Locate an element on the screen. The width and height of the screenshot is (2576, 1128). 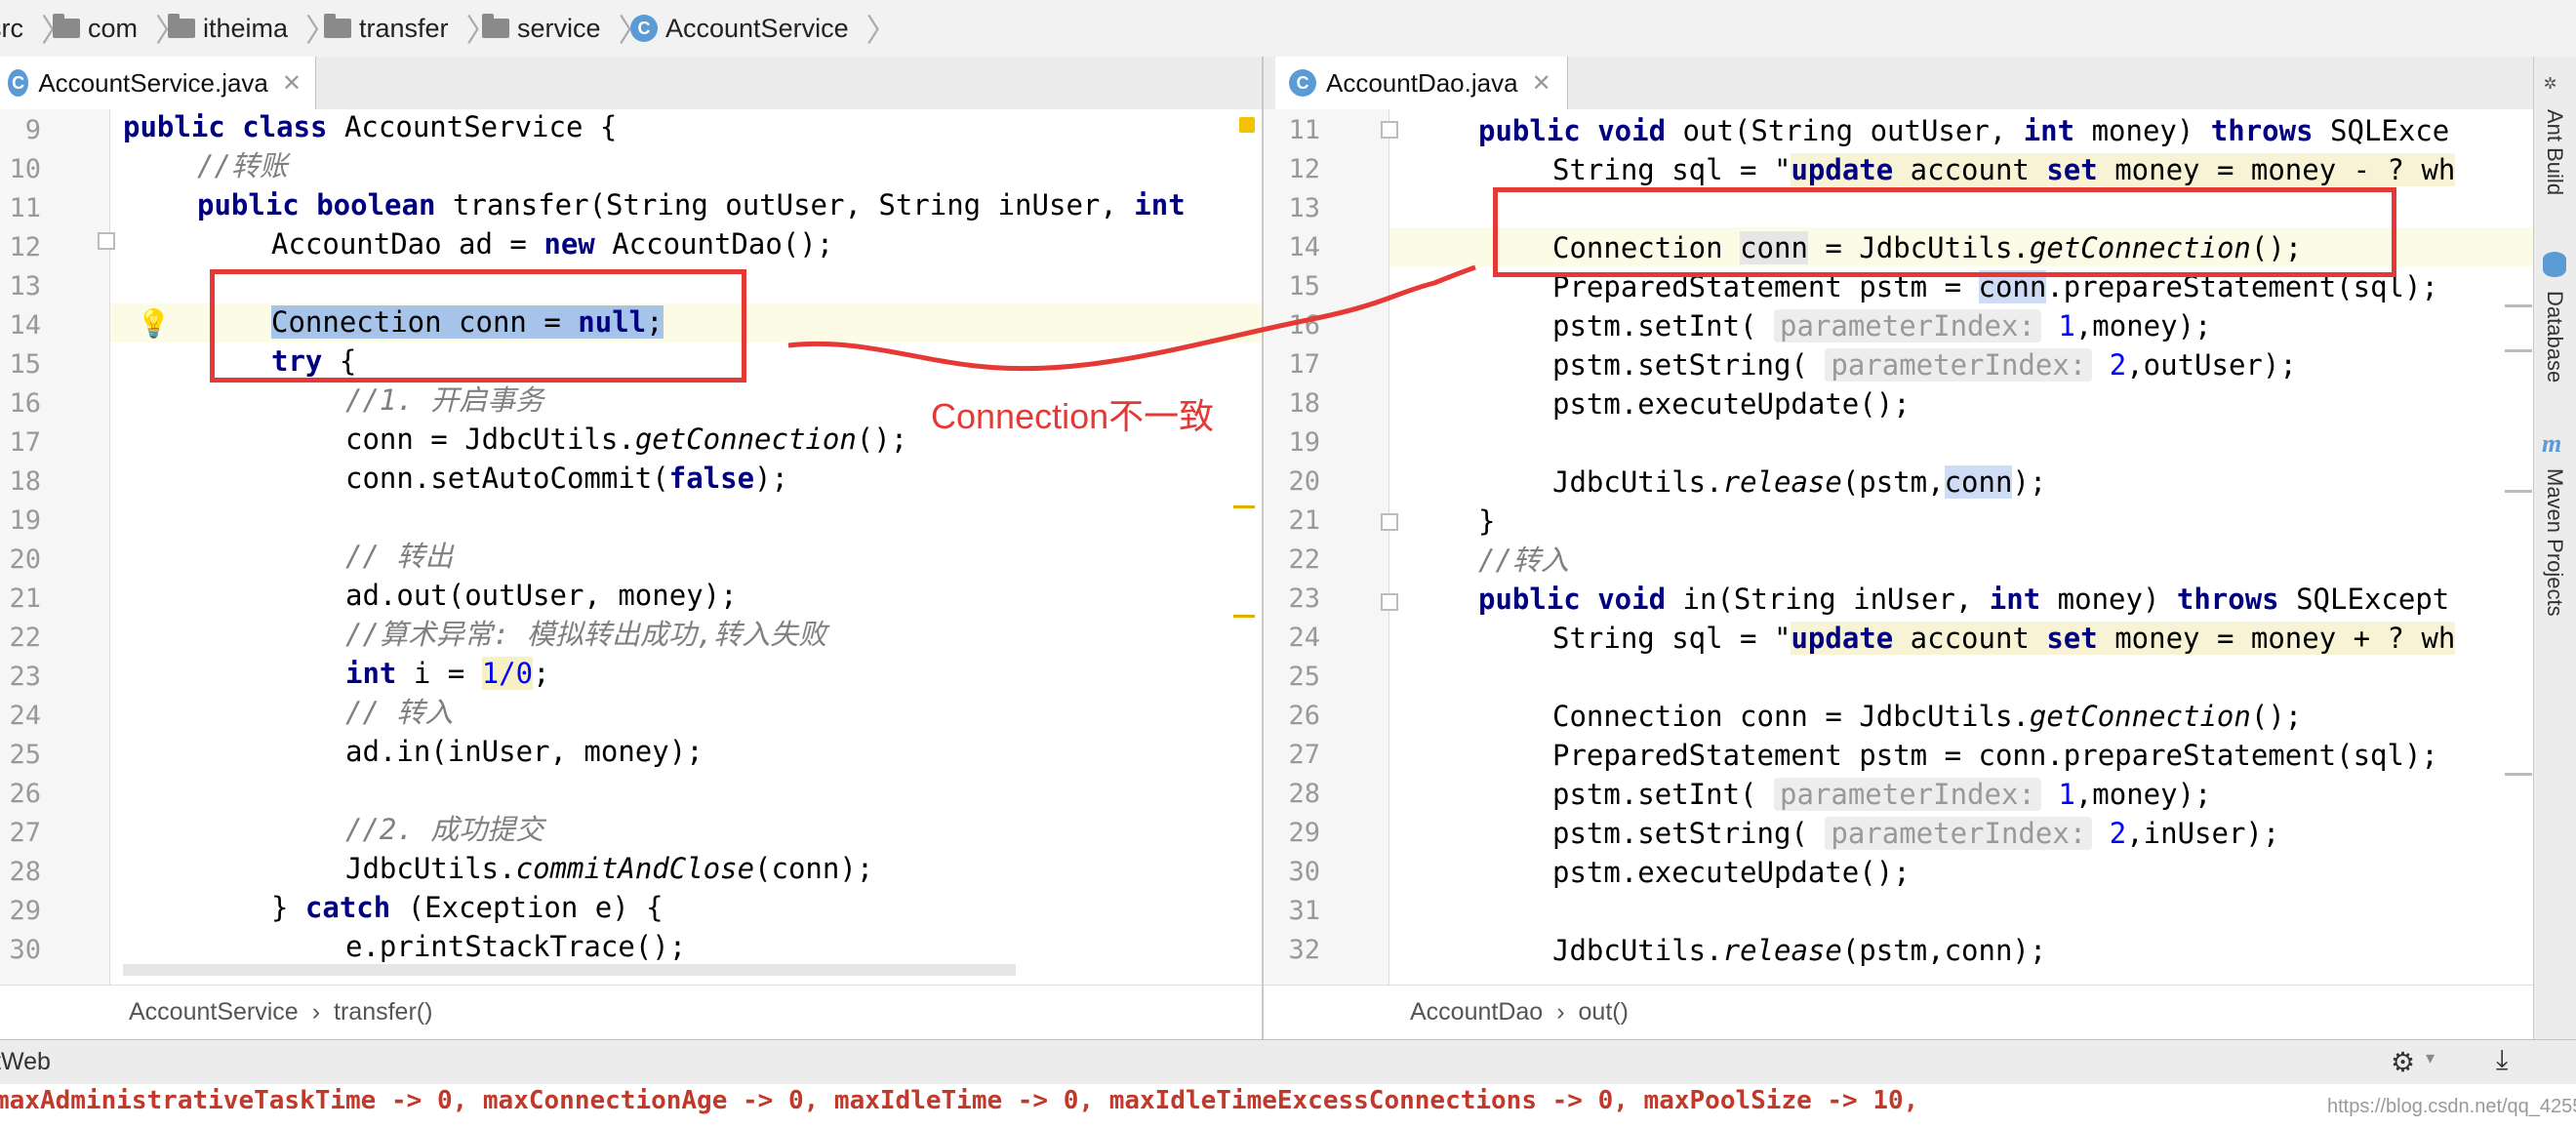
annotation-arrow is located at coordinates (1131, 318).